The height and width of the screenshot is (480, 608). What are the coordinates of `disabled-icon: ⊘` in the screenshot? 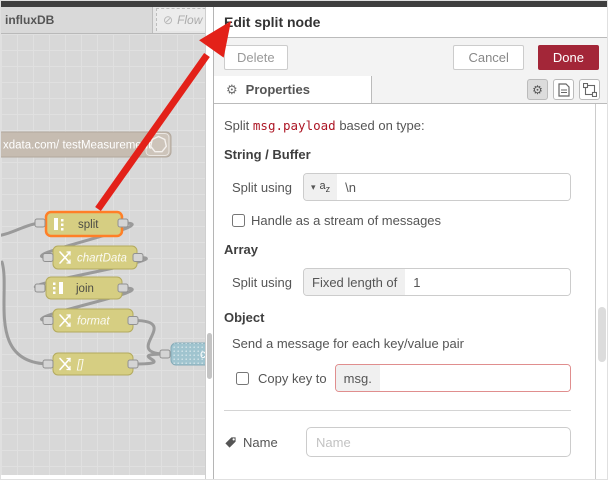 It's located at (168, 20).